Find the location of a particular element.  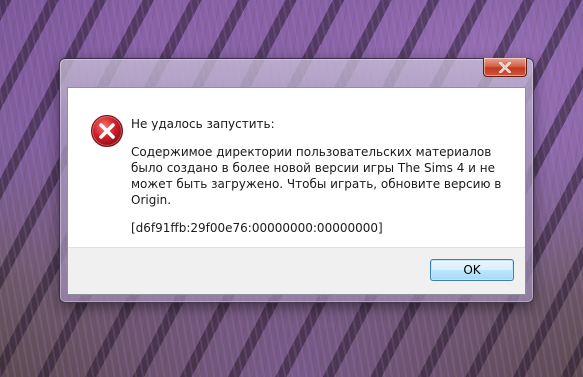

main-instruction: Не удалось запустить: is located at coordinates (203, 124).